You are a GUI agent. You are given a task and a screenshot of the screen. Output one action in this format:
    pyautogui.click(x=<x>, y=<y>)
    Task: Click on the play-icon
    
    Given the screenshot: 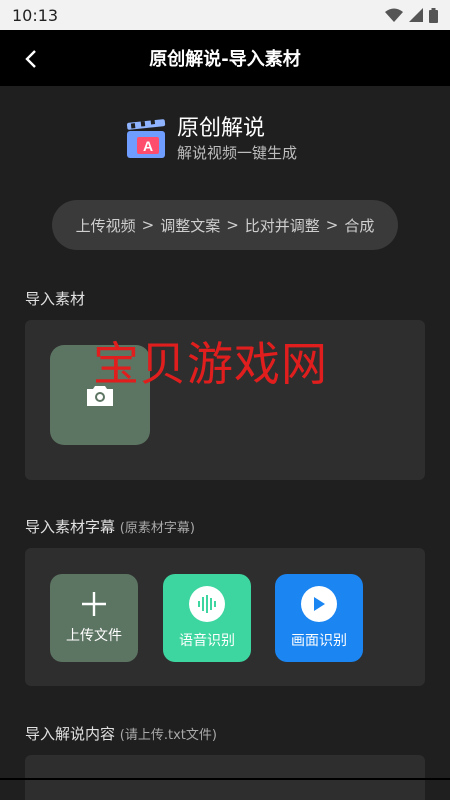 What is the action you would take?
    pyautogui.click(x=319, y=604)
    